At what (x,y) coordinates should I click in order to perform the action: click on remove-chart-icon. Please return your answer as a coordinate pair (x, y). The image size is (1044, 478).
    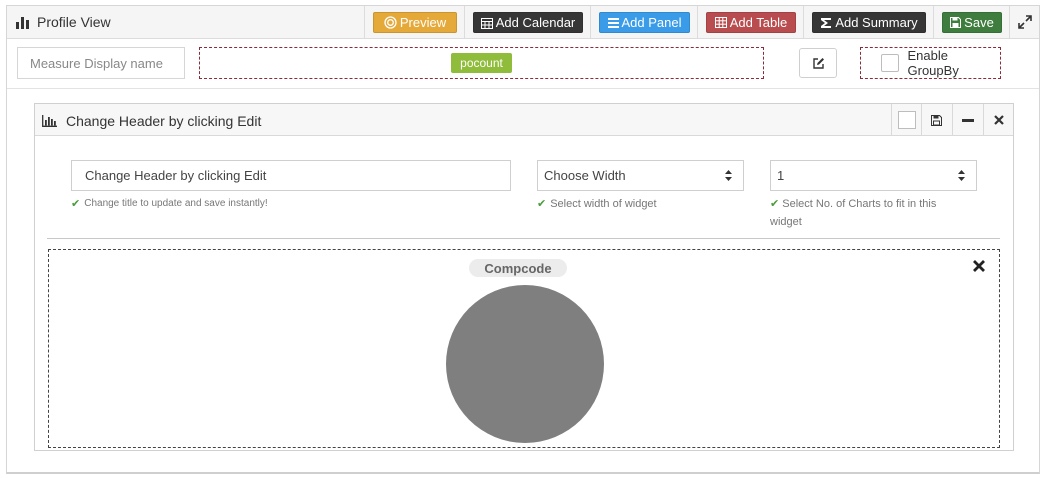
    Looking at the image, I should click on (979, 266).